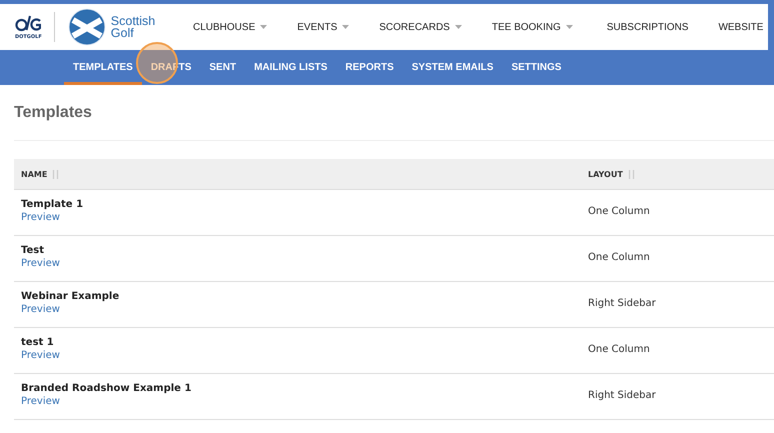 The image size is (774, 433). Describe the element at coordinates (223, 67) in the screenshot. I see `nav-tab: SENT` at that location.